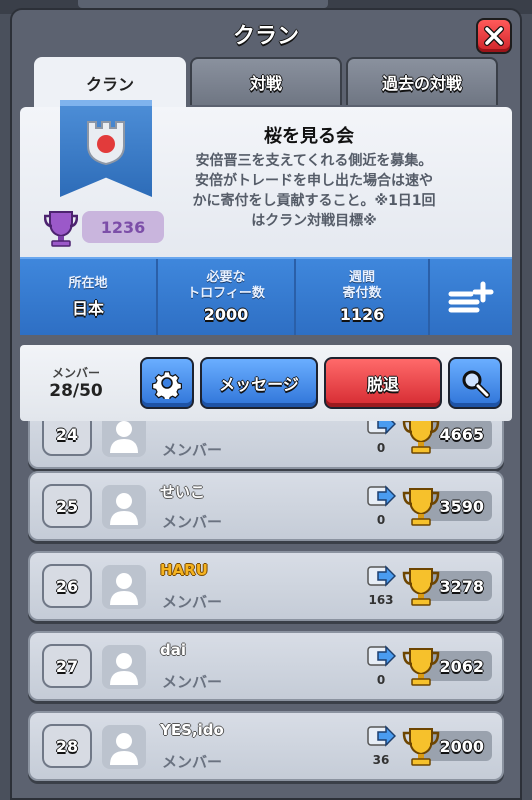 Image resolution: width=532 pixels, height=800 pixels. I want to click on member-row: 28 YES,ido メンバー 36 2000, so click(266, 746).